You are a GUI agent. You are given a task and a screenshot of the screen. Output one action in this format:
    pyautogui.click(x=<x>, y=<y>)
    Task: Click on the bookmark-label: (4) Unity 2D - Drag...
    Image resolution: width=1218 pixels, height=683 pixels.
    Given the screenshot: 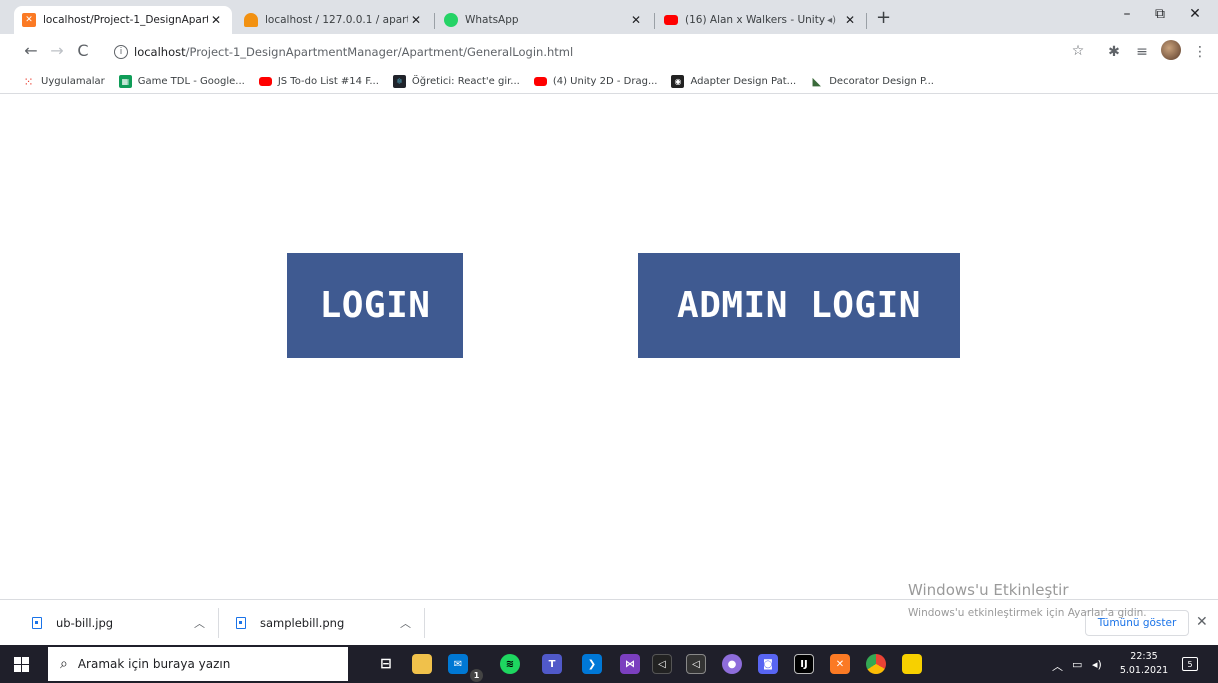 What is the action you would take?
    pyautogui.click(x=605, y=81)
    